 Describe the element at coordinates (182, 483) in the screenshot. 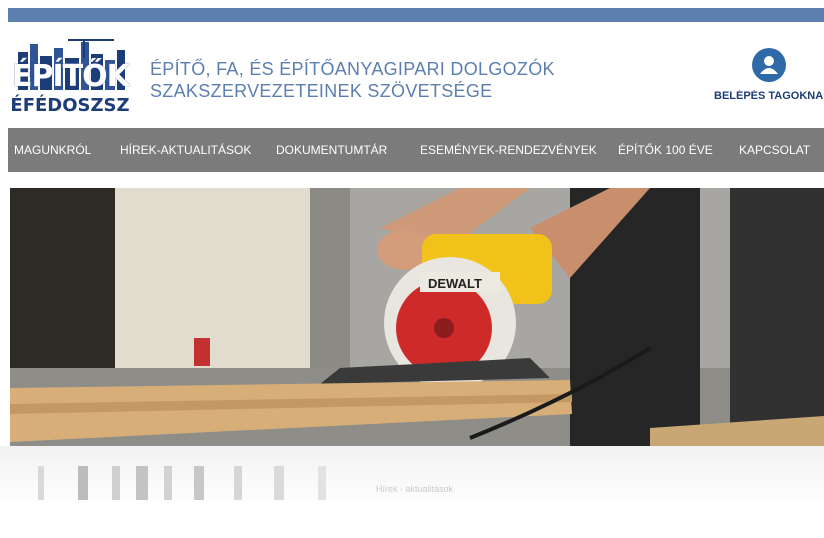

I see `faded-thumbnail-strip` at that location.